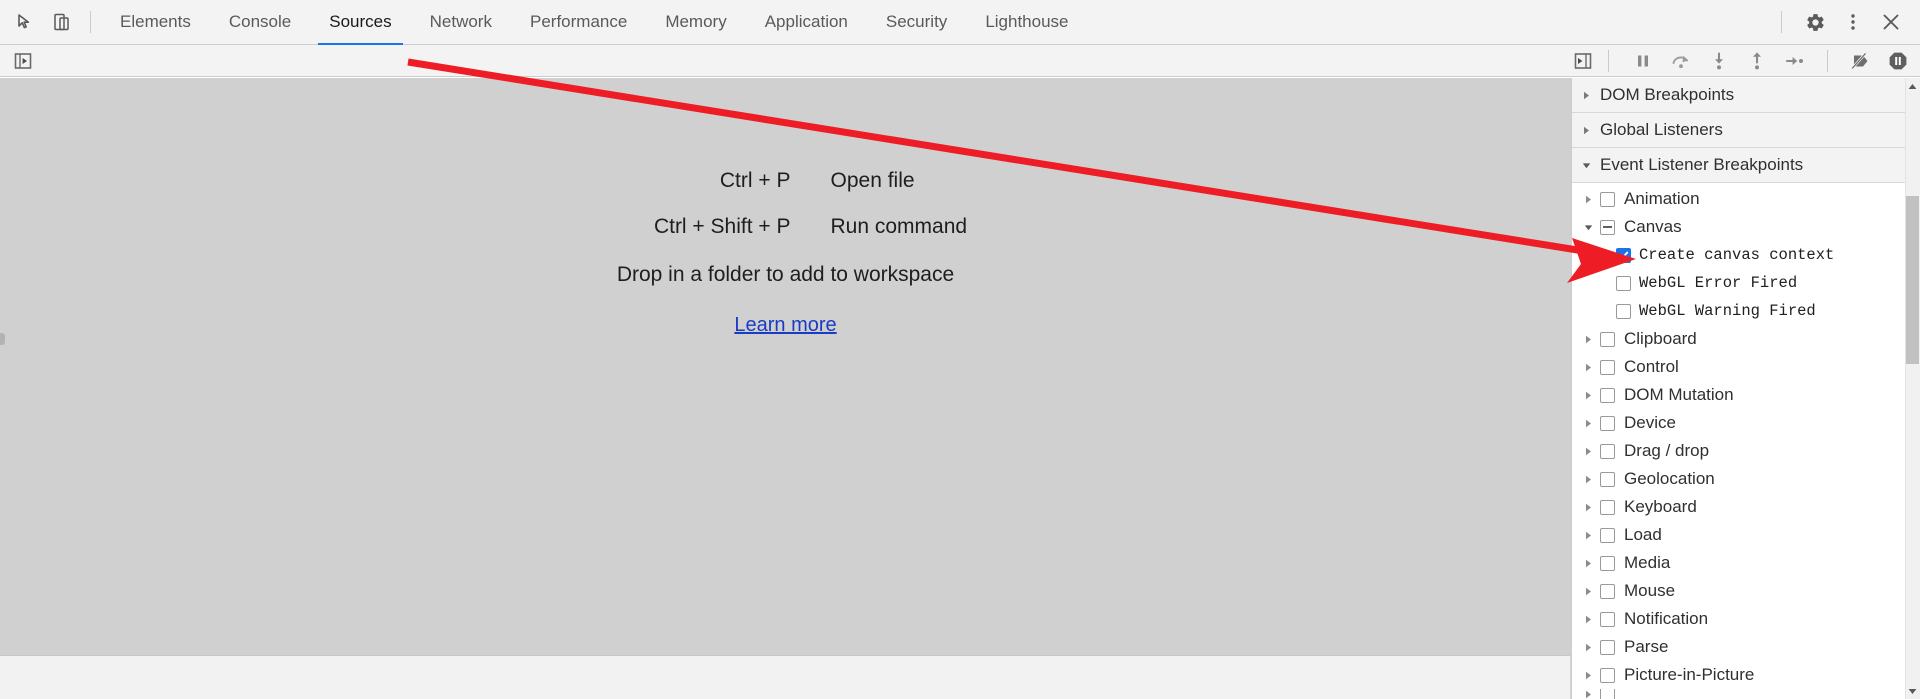 Image resolution: width=1920 pixels, height=699 pixels. I want to click on learn-more-link: Learn more, so click(785, 325).